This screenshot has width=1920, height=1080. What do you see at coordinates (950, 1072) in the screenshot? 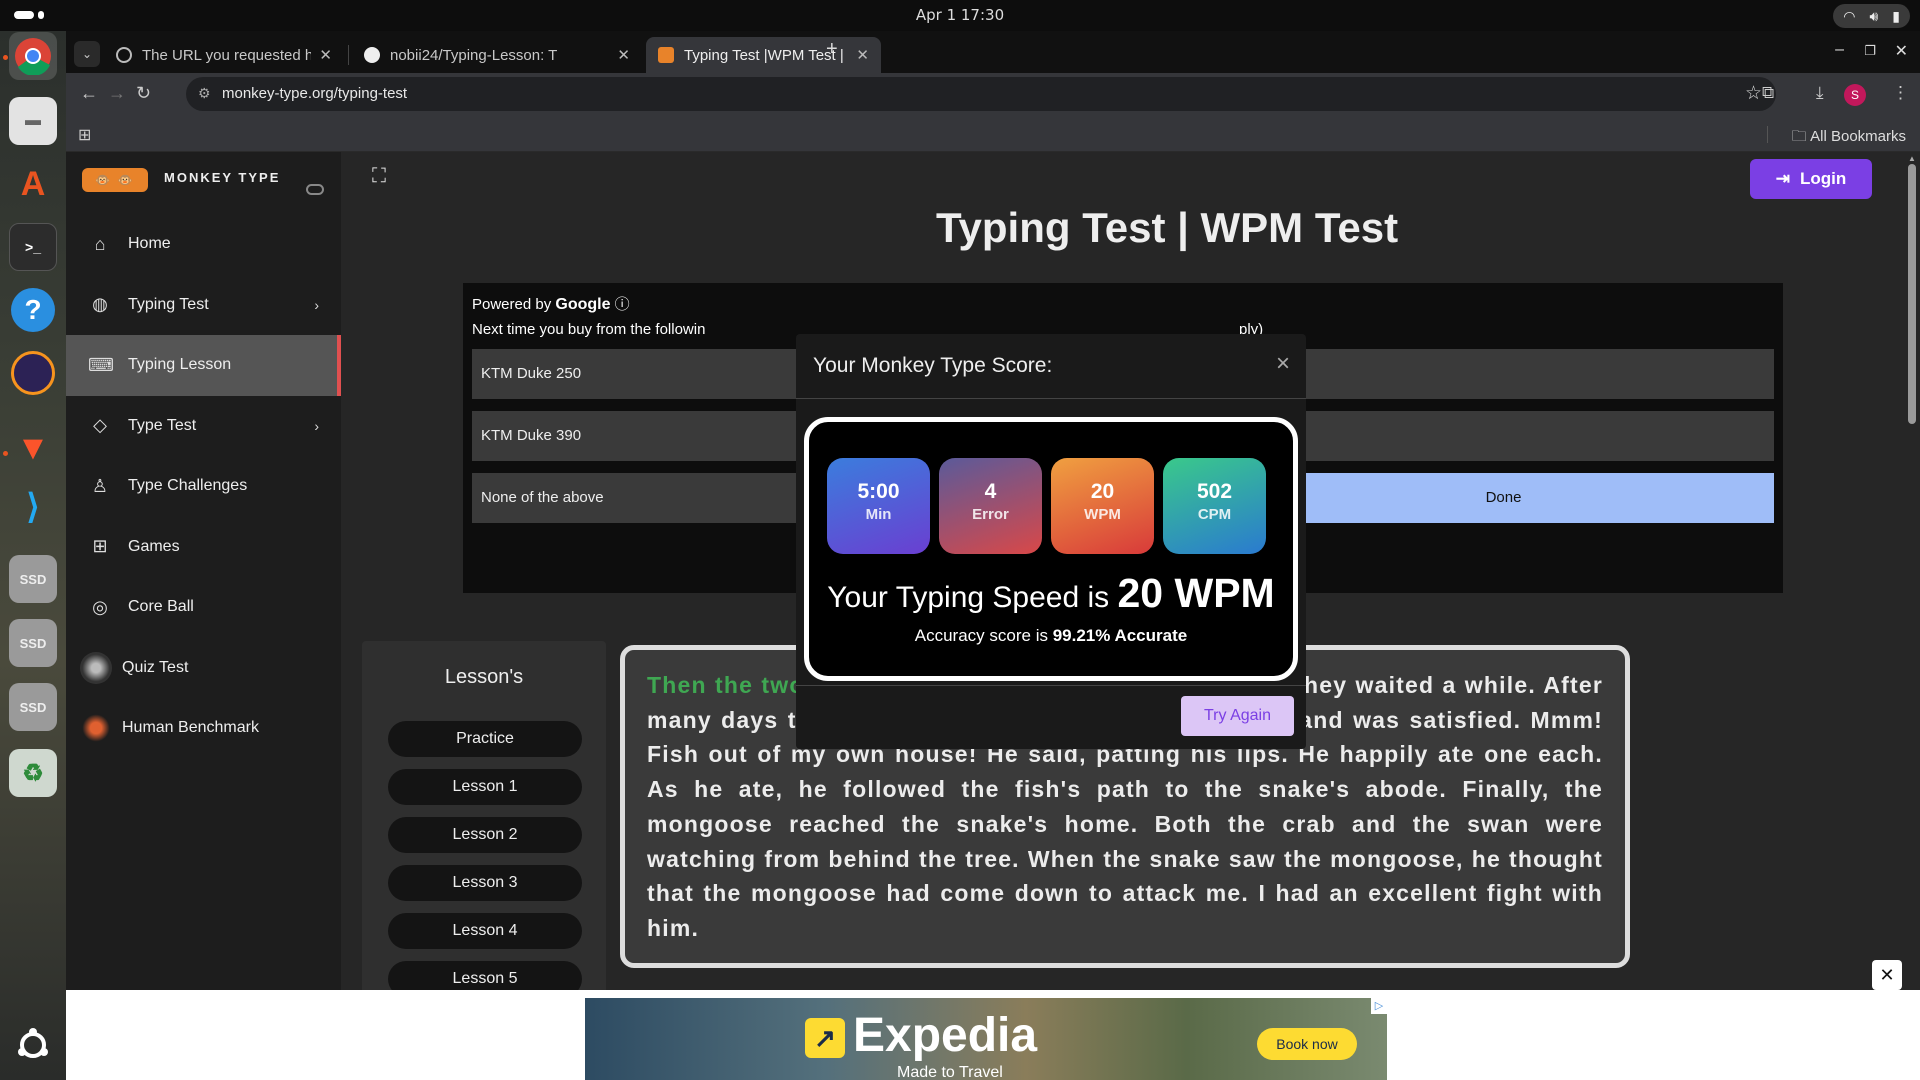
I see `ad-tagline: Made to Travel` at bounding box center [950, 1072].